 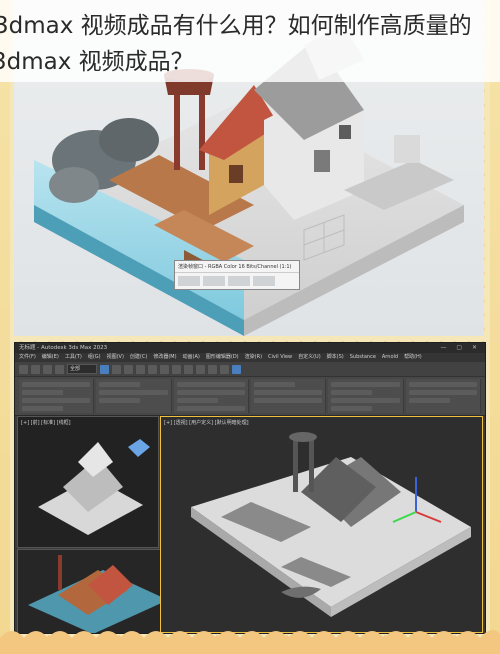 What do you see at coordinates (335, 357) in the screenshot?
I see `menu-item: 脚本(S)` at bounding box center [335, 357].